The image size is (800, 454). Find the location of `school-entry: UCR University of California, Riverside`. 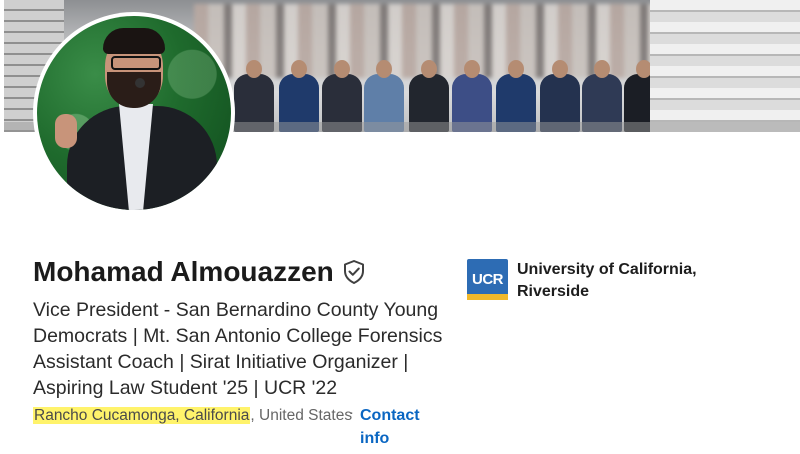

school-entry: UCR University of California, Riverside is located at coordinates (592, 281).